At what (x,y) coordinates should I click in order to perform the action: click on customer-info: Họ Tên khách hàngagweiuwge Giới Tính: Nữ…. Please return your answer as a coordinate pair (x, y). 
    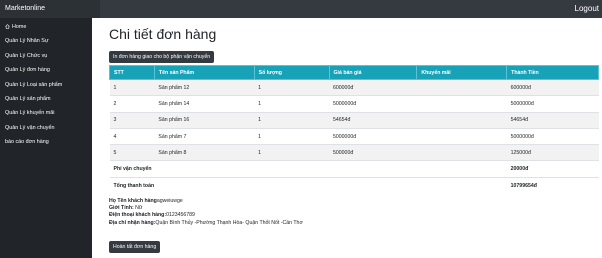
    Looking at the image, I should click on (206, 212).